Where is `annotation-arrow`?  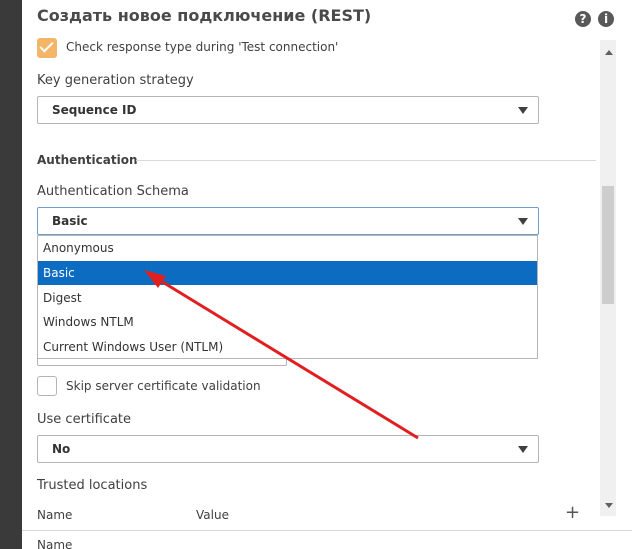 annotation-arrow is located at coordinates (281, 355).